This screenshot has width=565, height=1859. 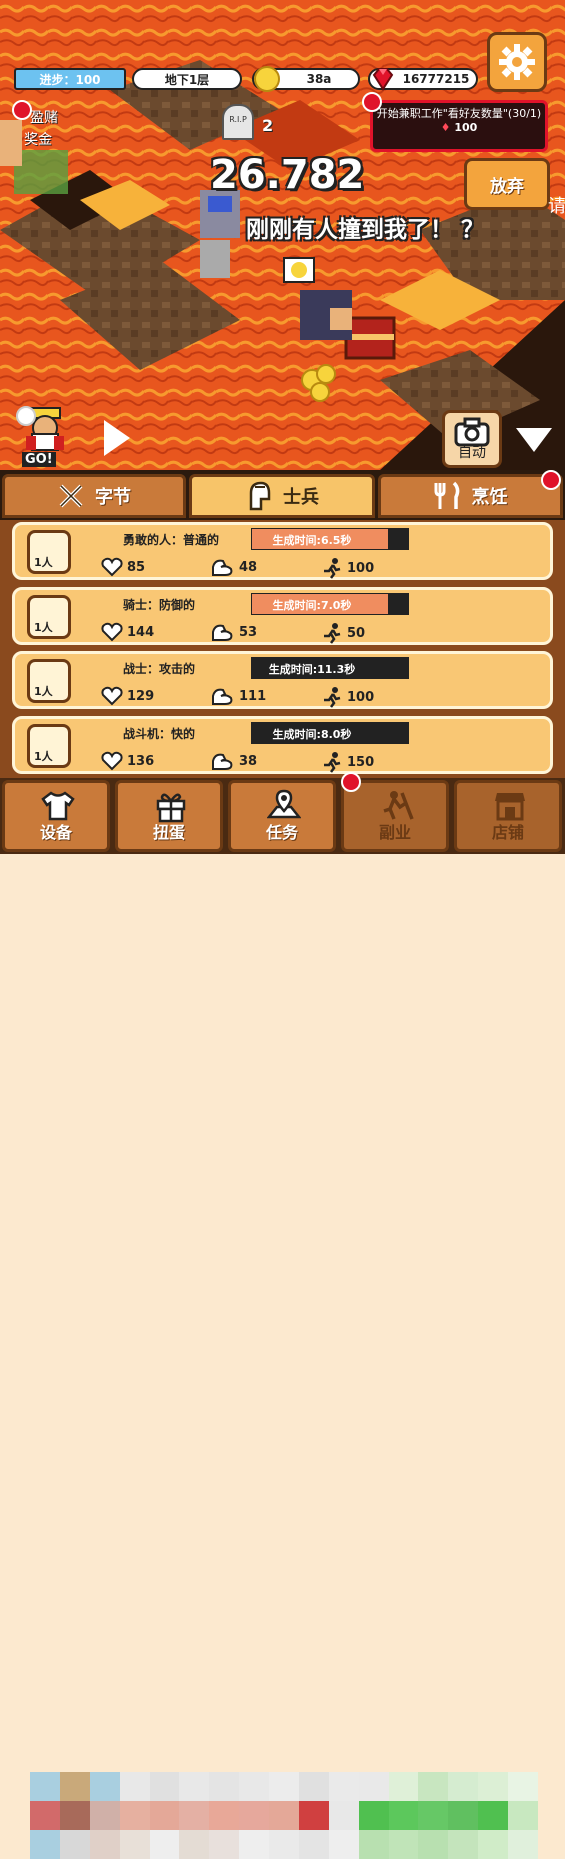 What do you see at coordinates (395, 816) in the screenshot?
I see `nav-side-job: 副业` at bounding box center [395, 816].